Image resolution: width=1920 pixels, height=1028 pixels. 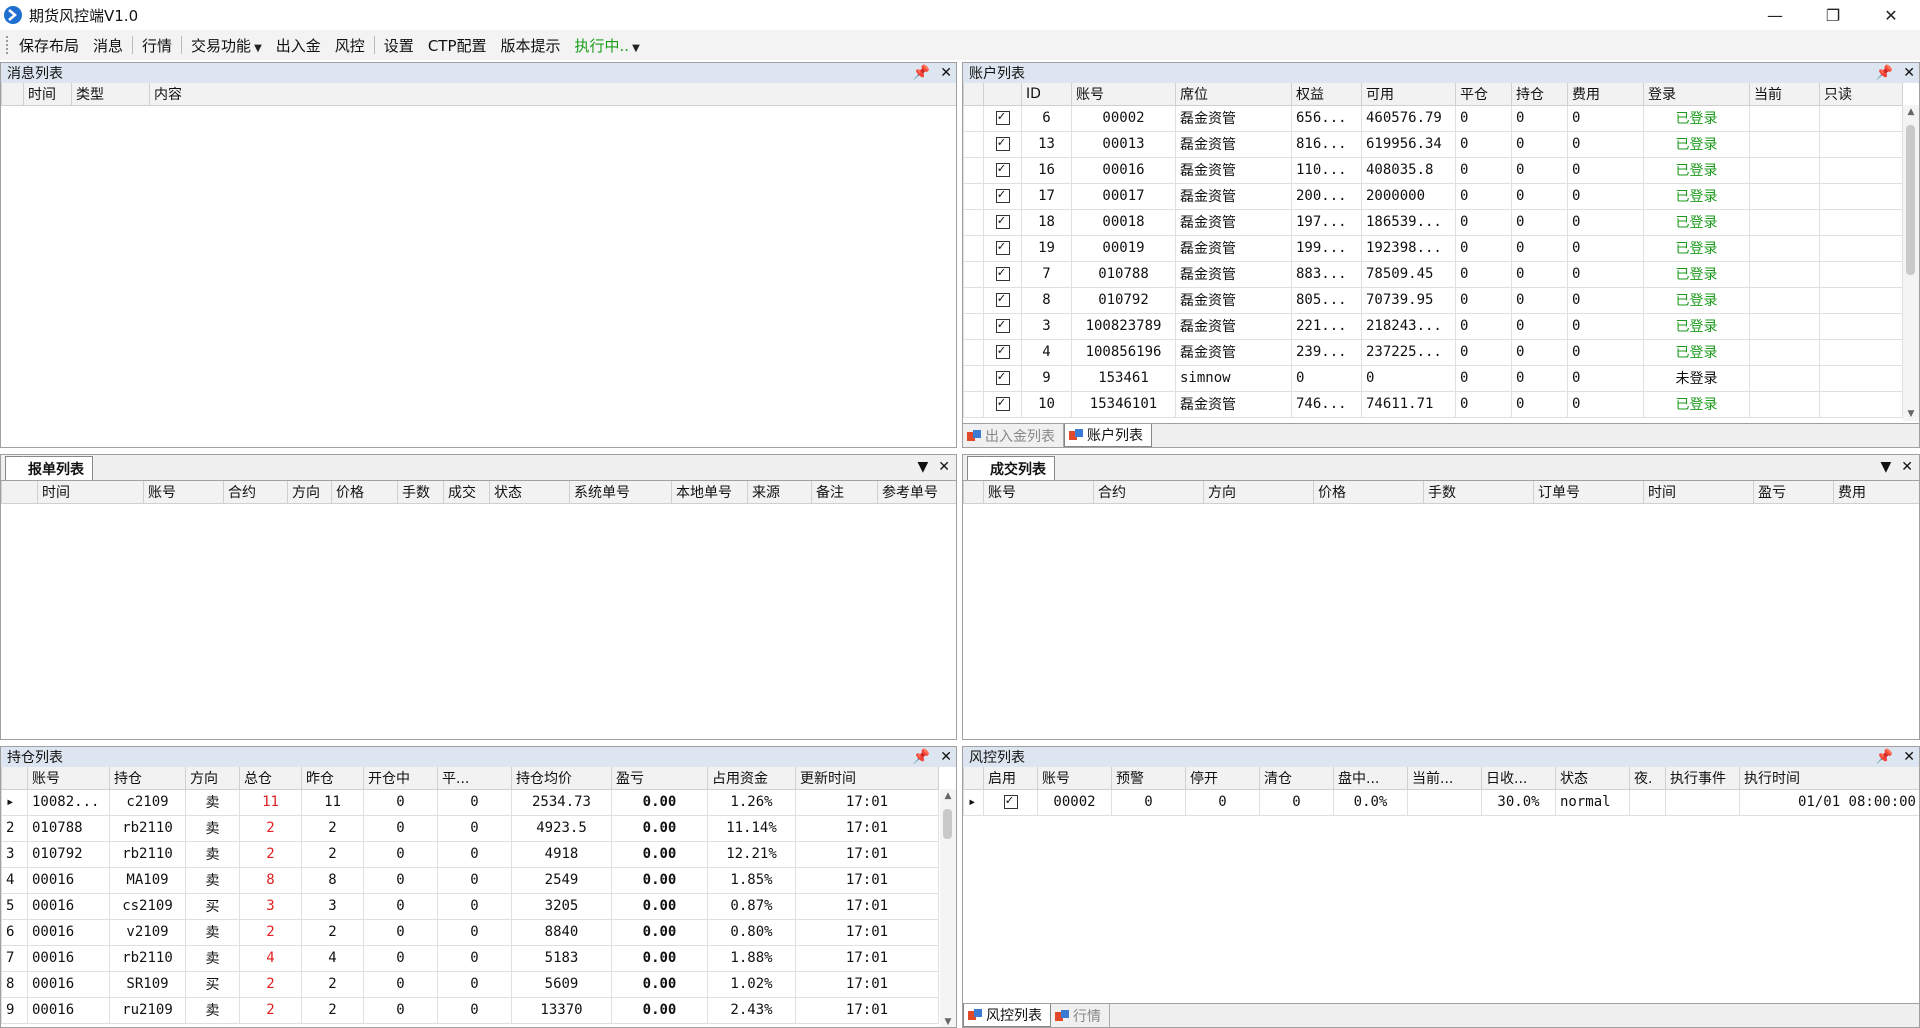 What do you see at coordinates (1233, 94) in the screenshot?
I see `column-header: 席位` at bounding box center [1233, 94].